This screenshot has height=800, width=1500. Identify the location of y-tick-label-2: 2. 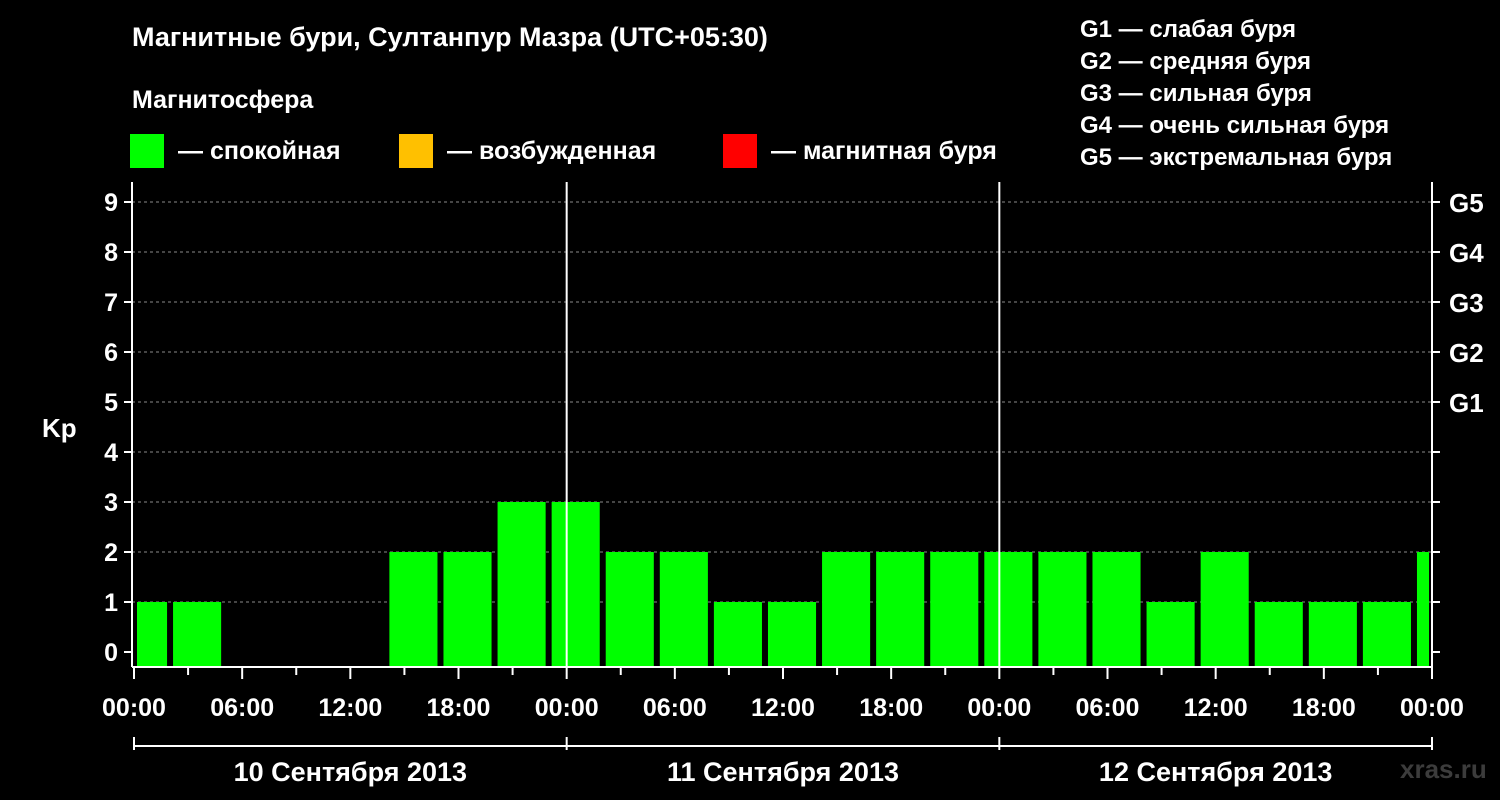
(111, 553).